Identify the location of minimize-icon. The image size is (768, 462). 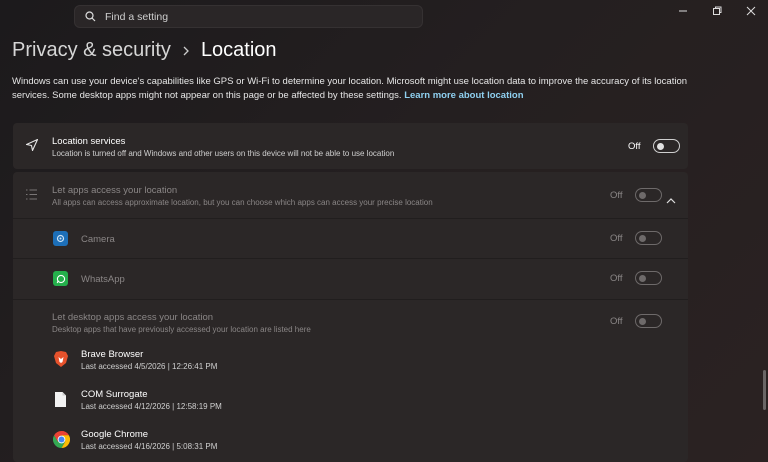
(683, 11).